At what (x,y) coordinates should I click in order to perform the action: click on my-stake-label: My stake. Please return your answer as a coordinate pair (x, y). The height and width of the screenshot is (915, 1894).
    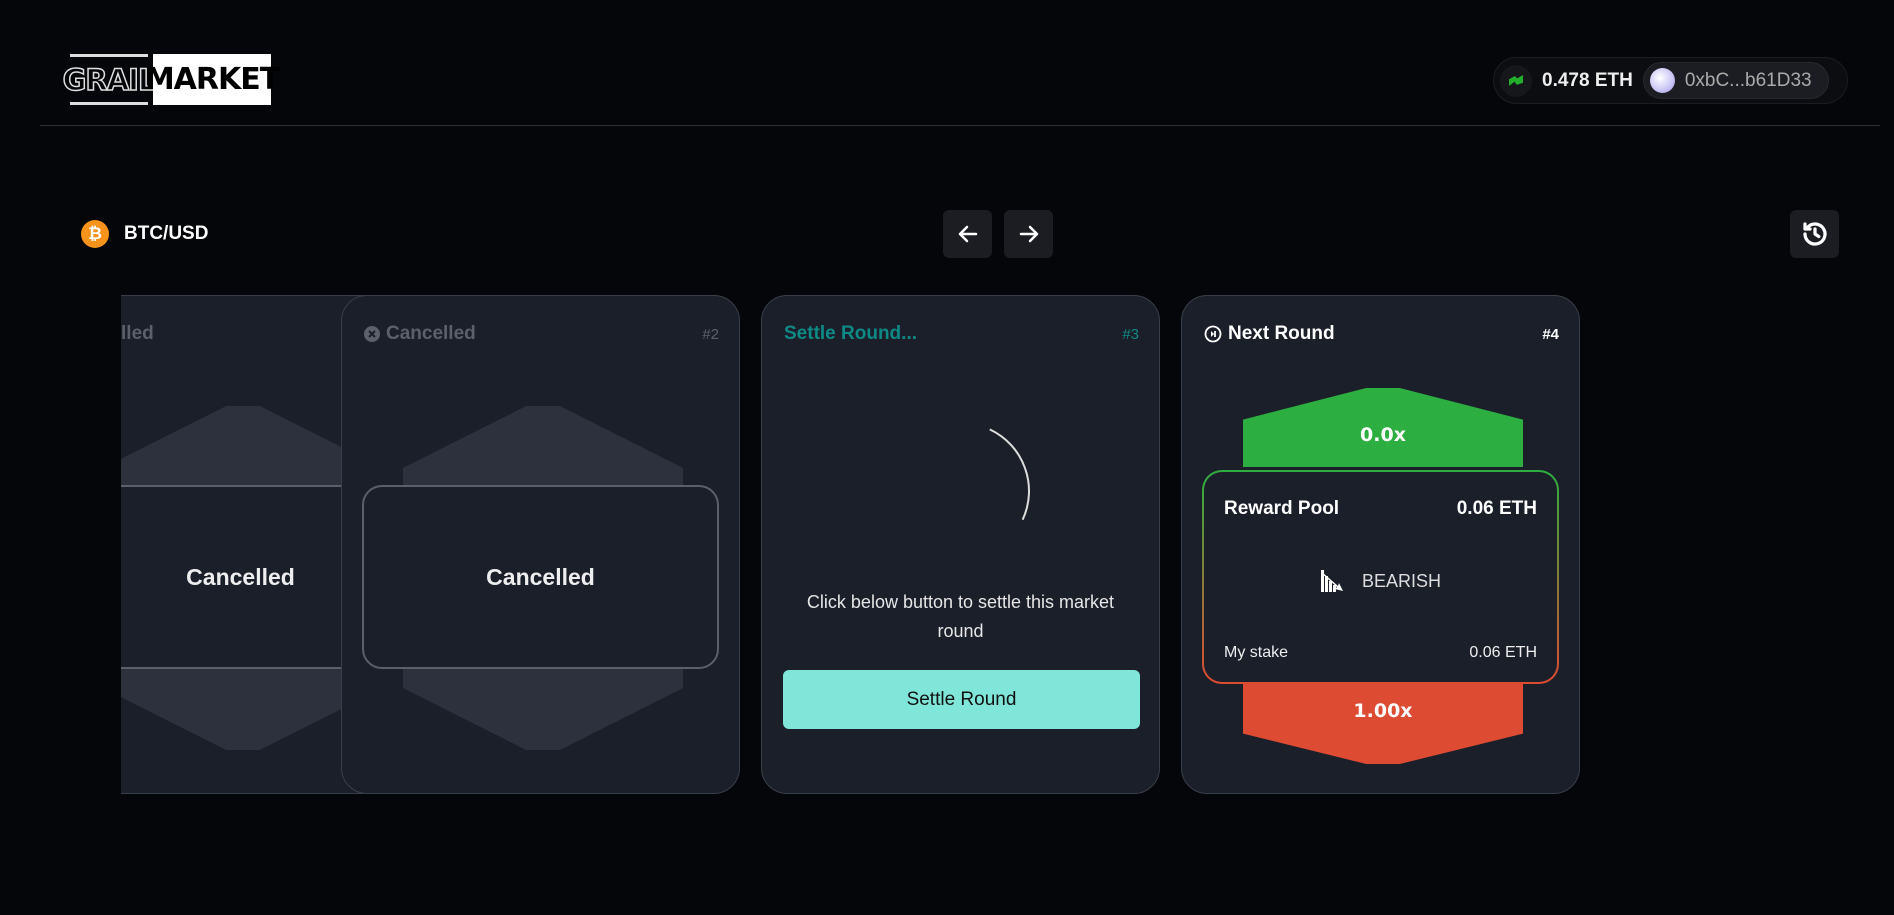
    Looking at the image, I should click on (1256, 652).